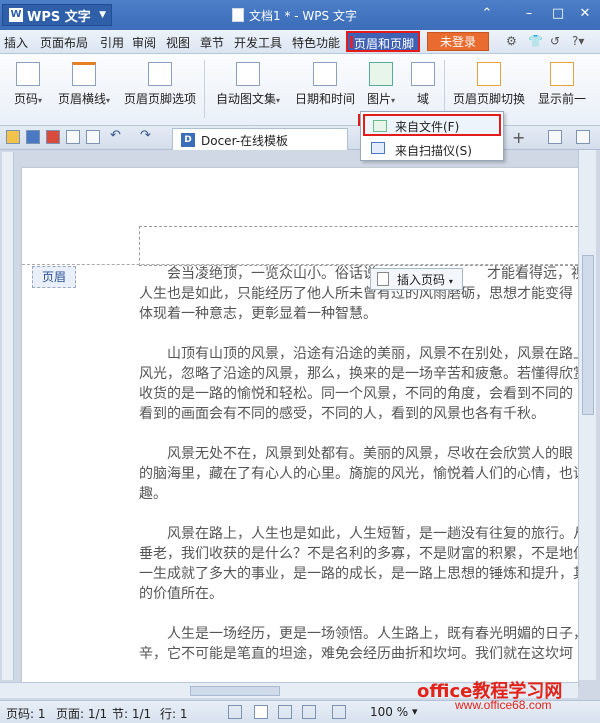 The height and width of the screenshot is (723, 600). I want to click on close-button: ✕, so click(585, 13).